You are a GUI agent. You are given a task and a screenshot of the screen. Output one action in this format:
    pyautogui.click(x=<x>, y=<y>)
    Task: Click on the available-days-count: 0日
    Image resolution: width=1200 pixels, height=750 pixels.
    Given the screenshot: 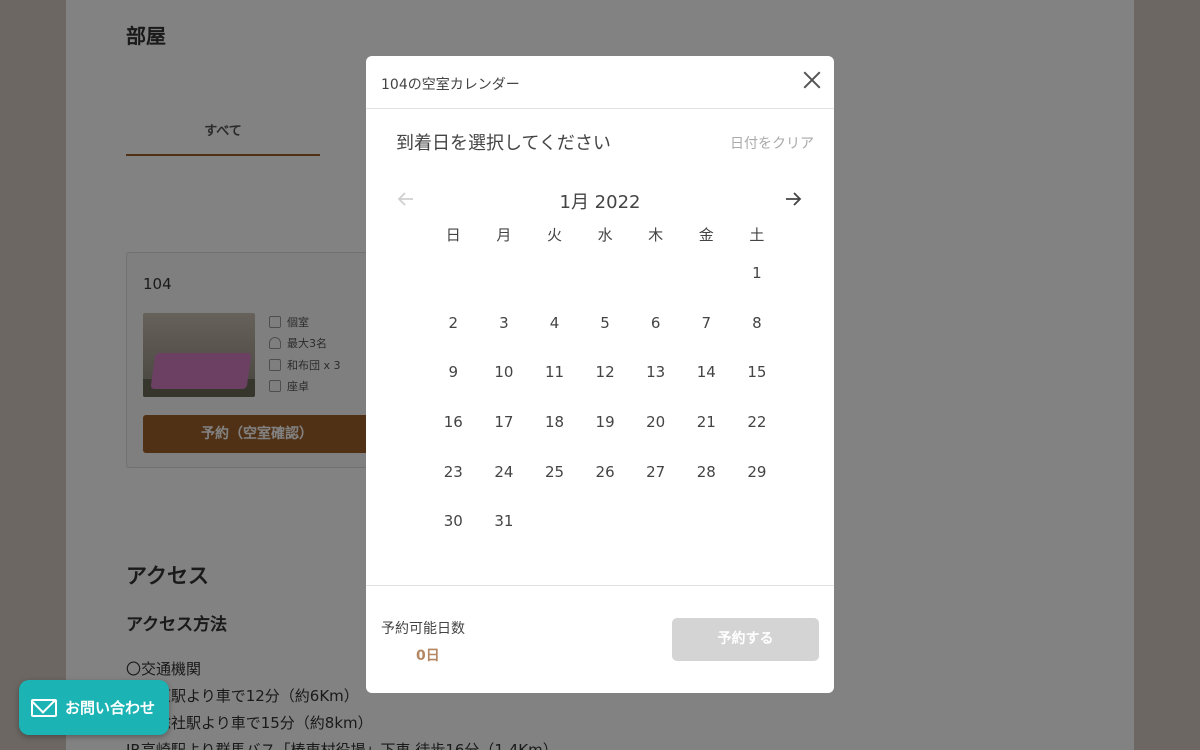 What is the action you would take?
    pyautogui.click(x=428, y=656)
    